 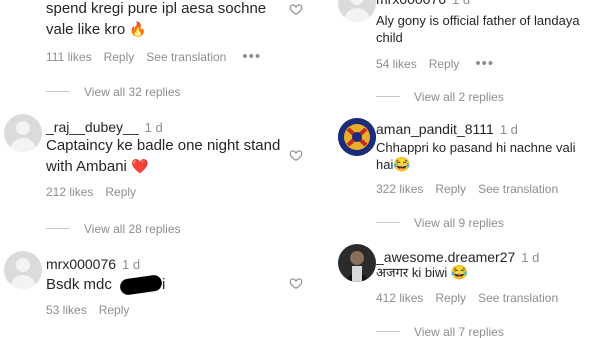 I want to click on likes-count: 322 likes, so click(x=399, y=189).